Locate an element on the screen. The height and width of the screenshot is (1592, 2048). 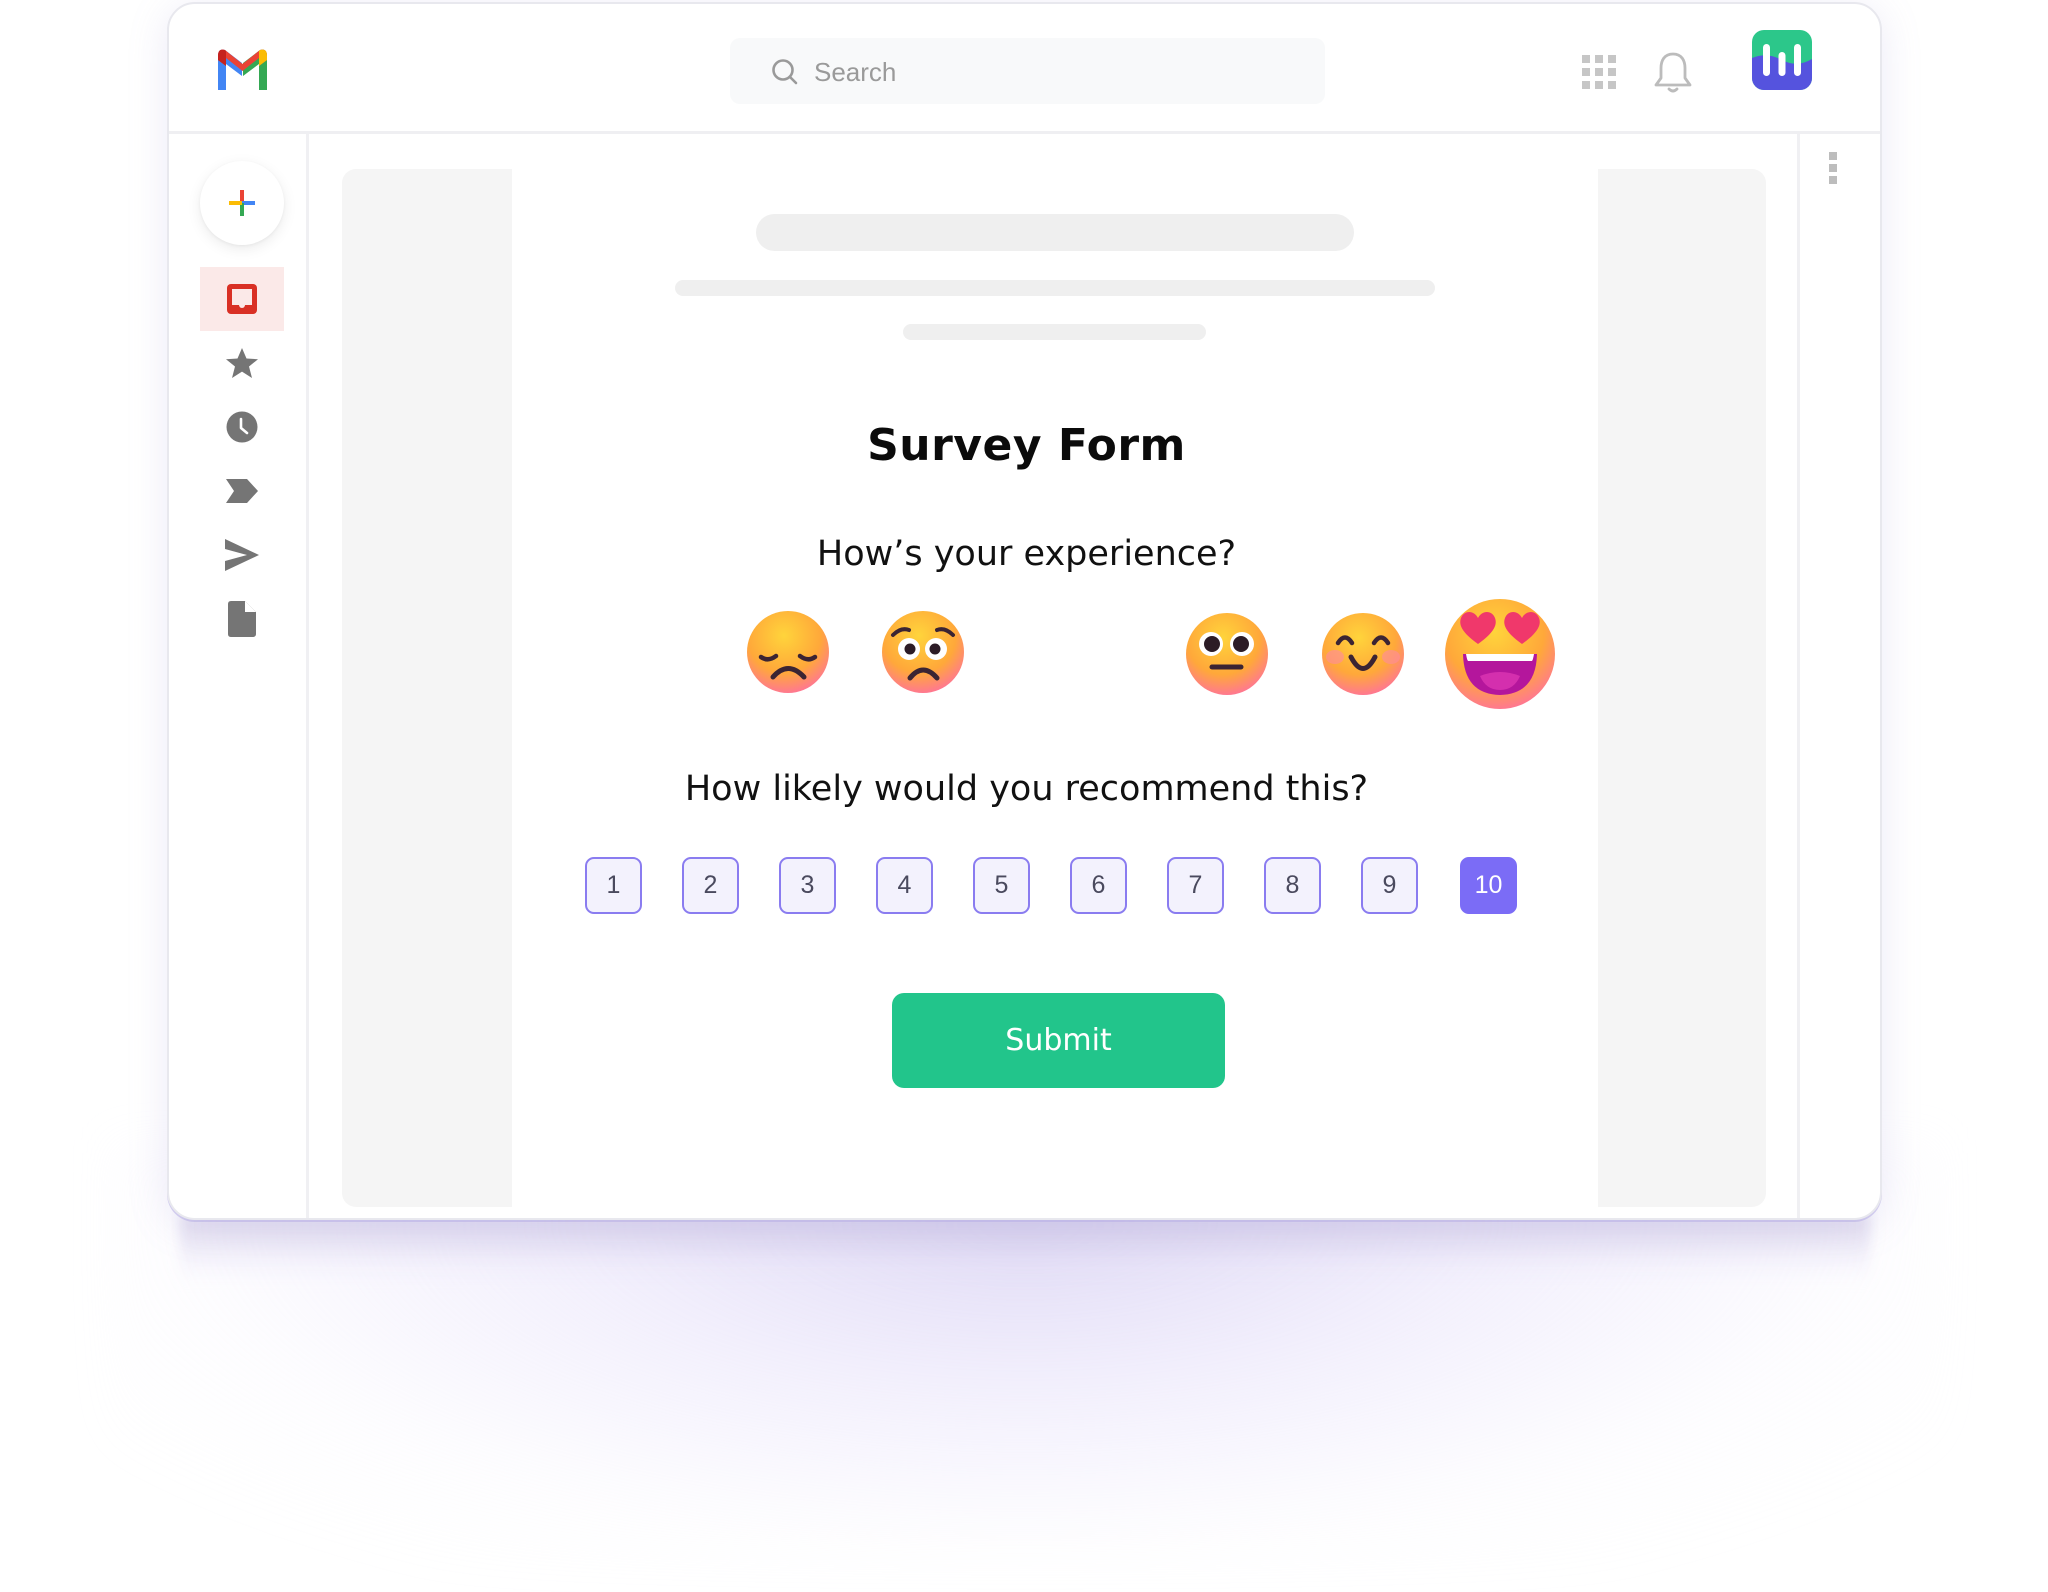
label-icon is located at coordinates (242, 491).